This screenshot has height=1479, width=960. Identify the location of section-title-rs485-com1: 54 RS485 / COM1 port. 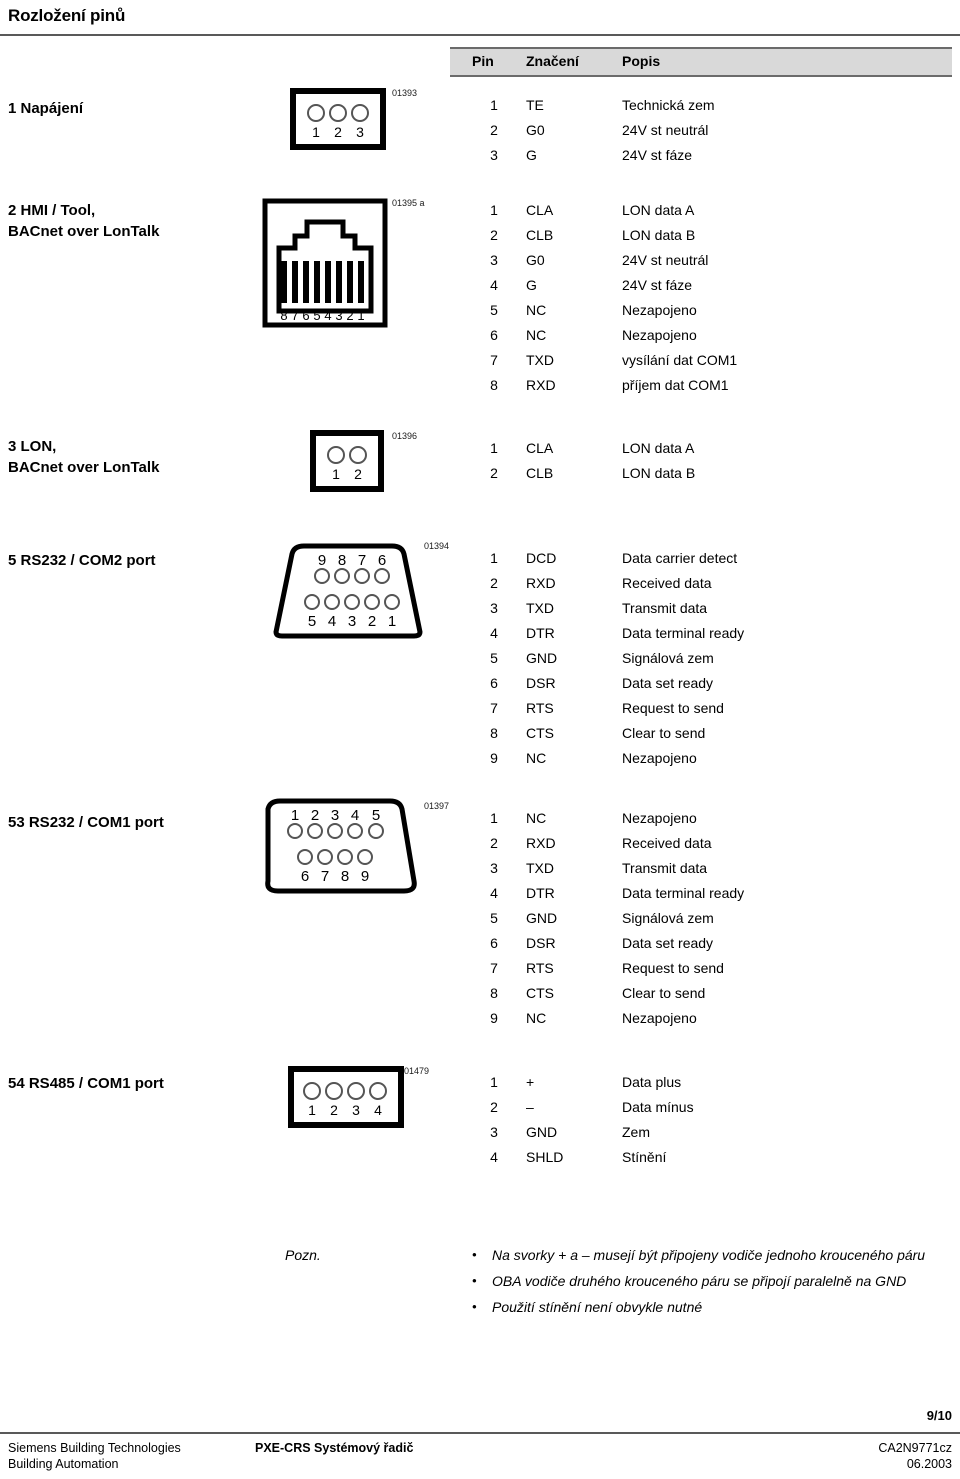
(86, 1083).